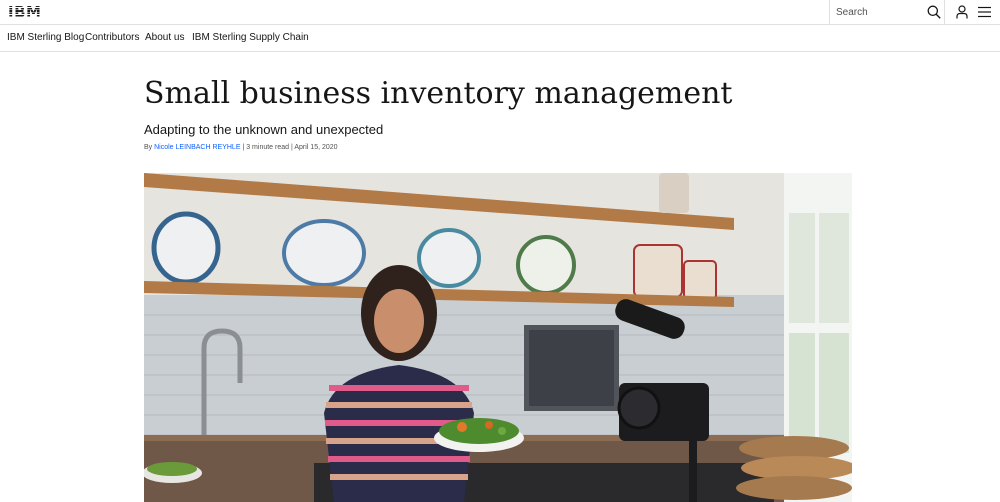  I want to click on ibm-logo: IBM, so click(24, 12).